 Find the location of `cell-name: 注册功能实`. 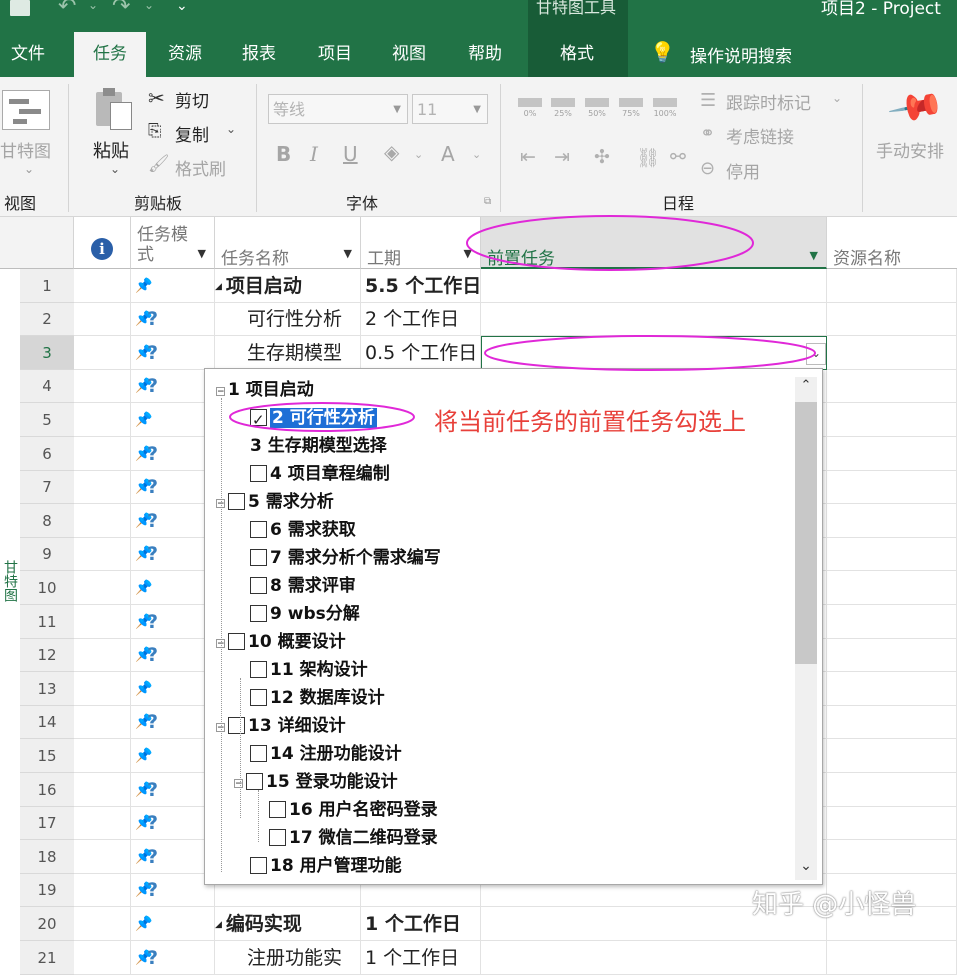

cell-name: 注册功能实 is located at coordinates (288, 958).